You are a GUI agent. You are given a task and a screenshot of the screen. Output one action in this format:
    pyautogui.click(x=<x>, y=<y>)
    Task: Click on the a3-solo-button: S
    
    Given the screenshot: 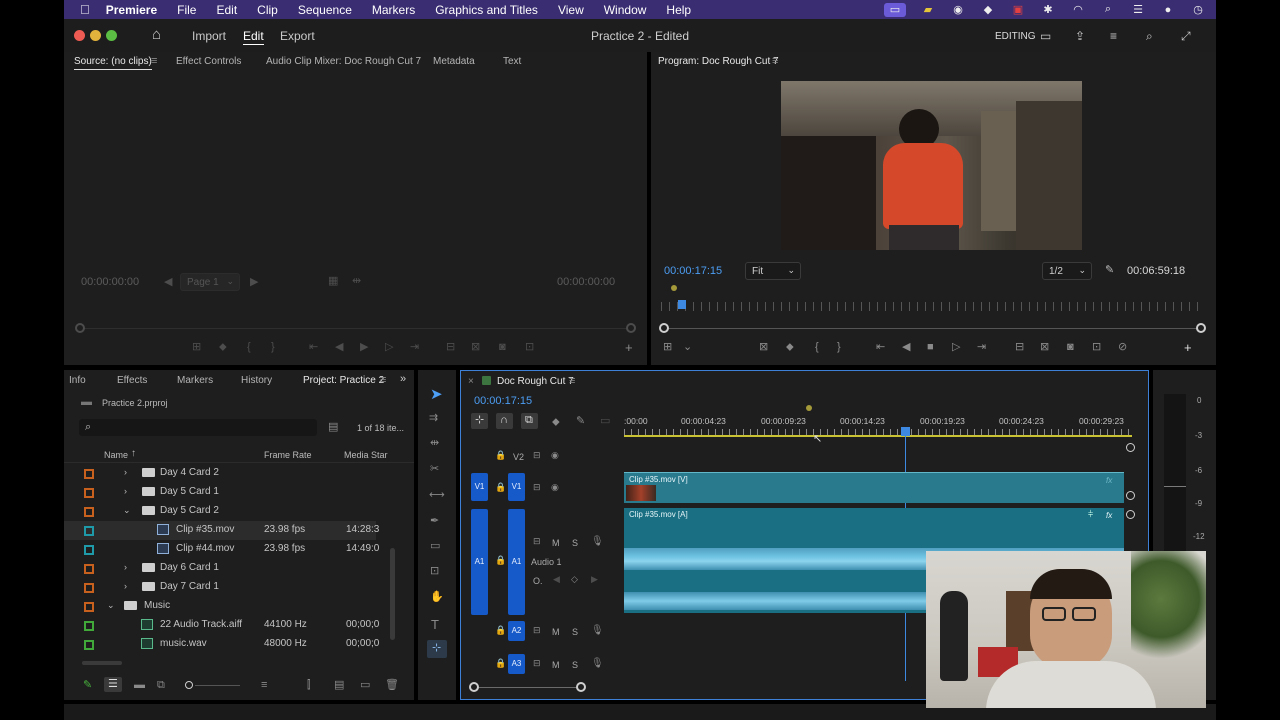 What is the action you would take?
    pyautogui.click(x=575, y=665)
    